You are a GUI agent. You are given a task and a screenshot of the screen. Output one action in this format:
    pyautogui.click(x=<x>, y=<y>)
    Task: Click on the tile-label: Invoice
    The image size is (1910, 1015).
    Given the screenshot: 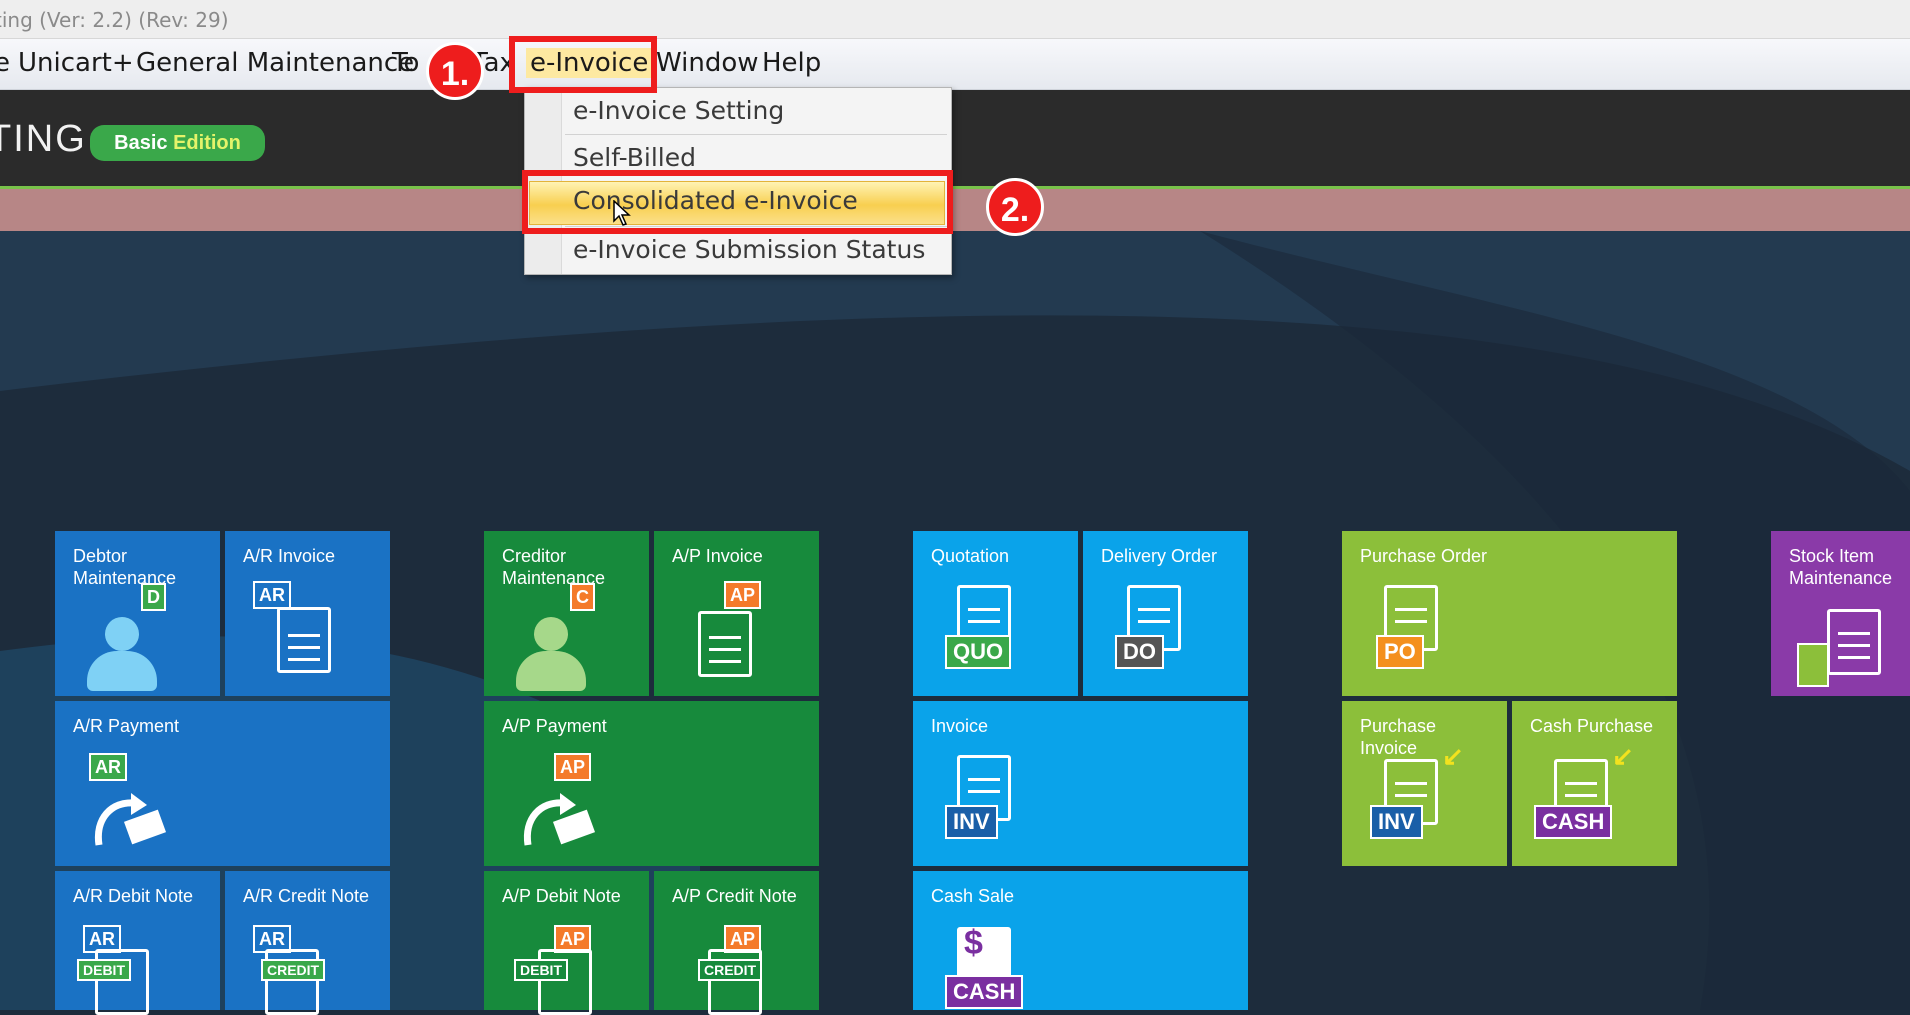 What is the action you would take?
    pyautogui.click(x=960, y=726)
    